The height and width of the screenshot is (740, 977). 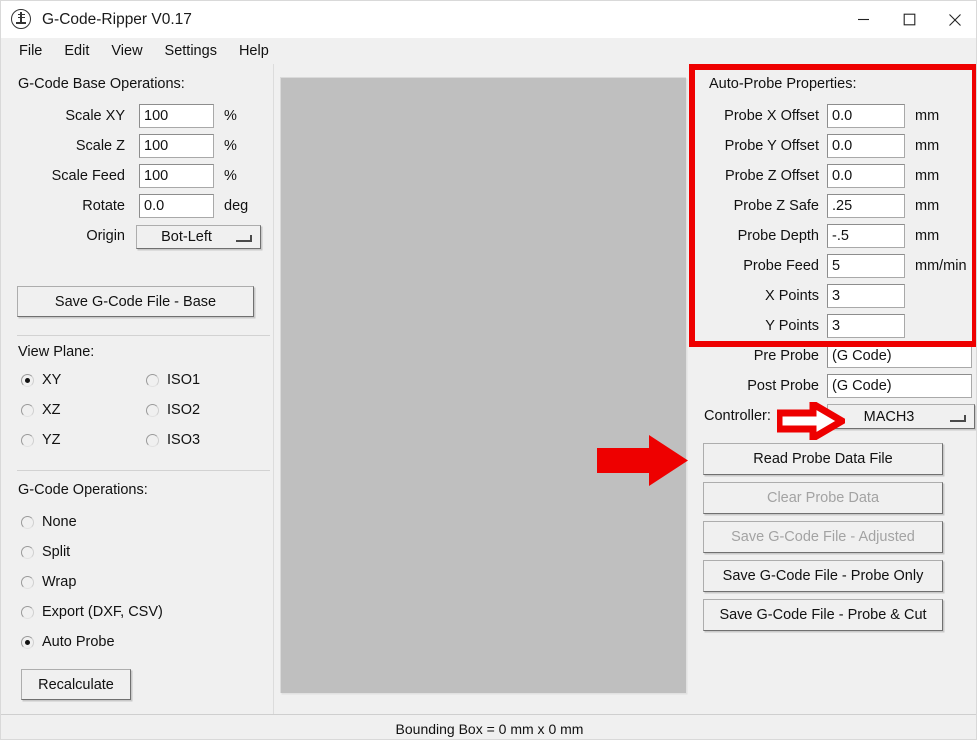 I want to click on radio-label: ISO1, so click(x=184, y=380).